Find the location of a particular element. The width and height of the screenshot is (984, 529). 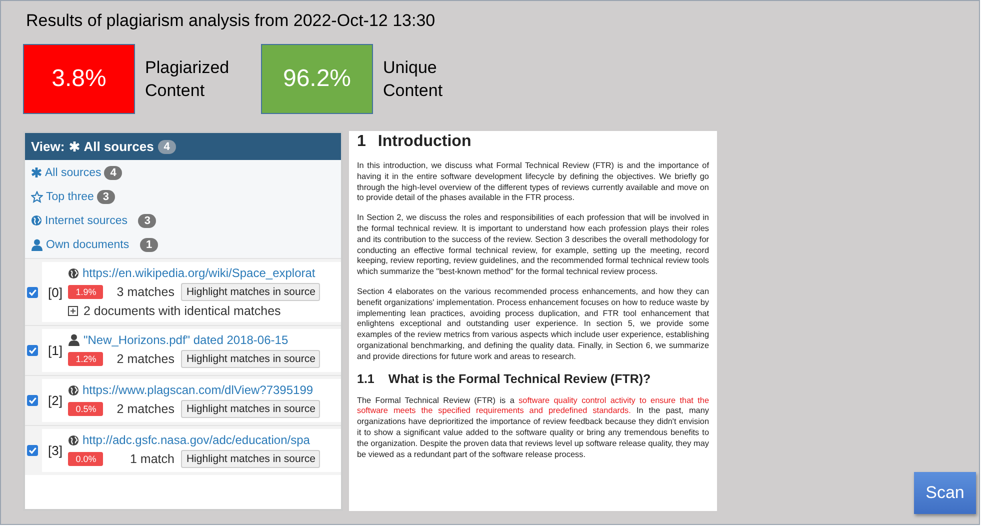

score-box: 3.8% is located at coordinates (79, 79).